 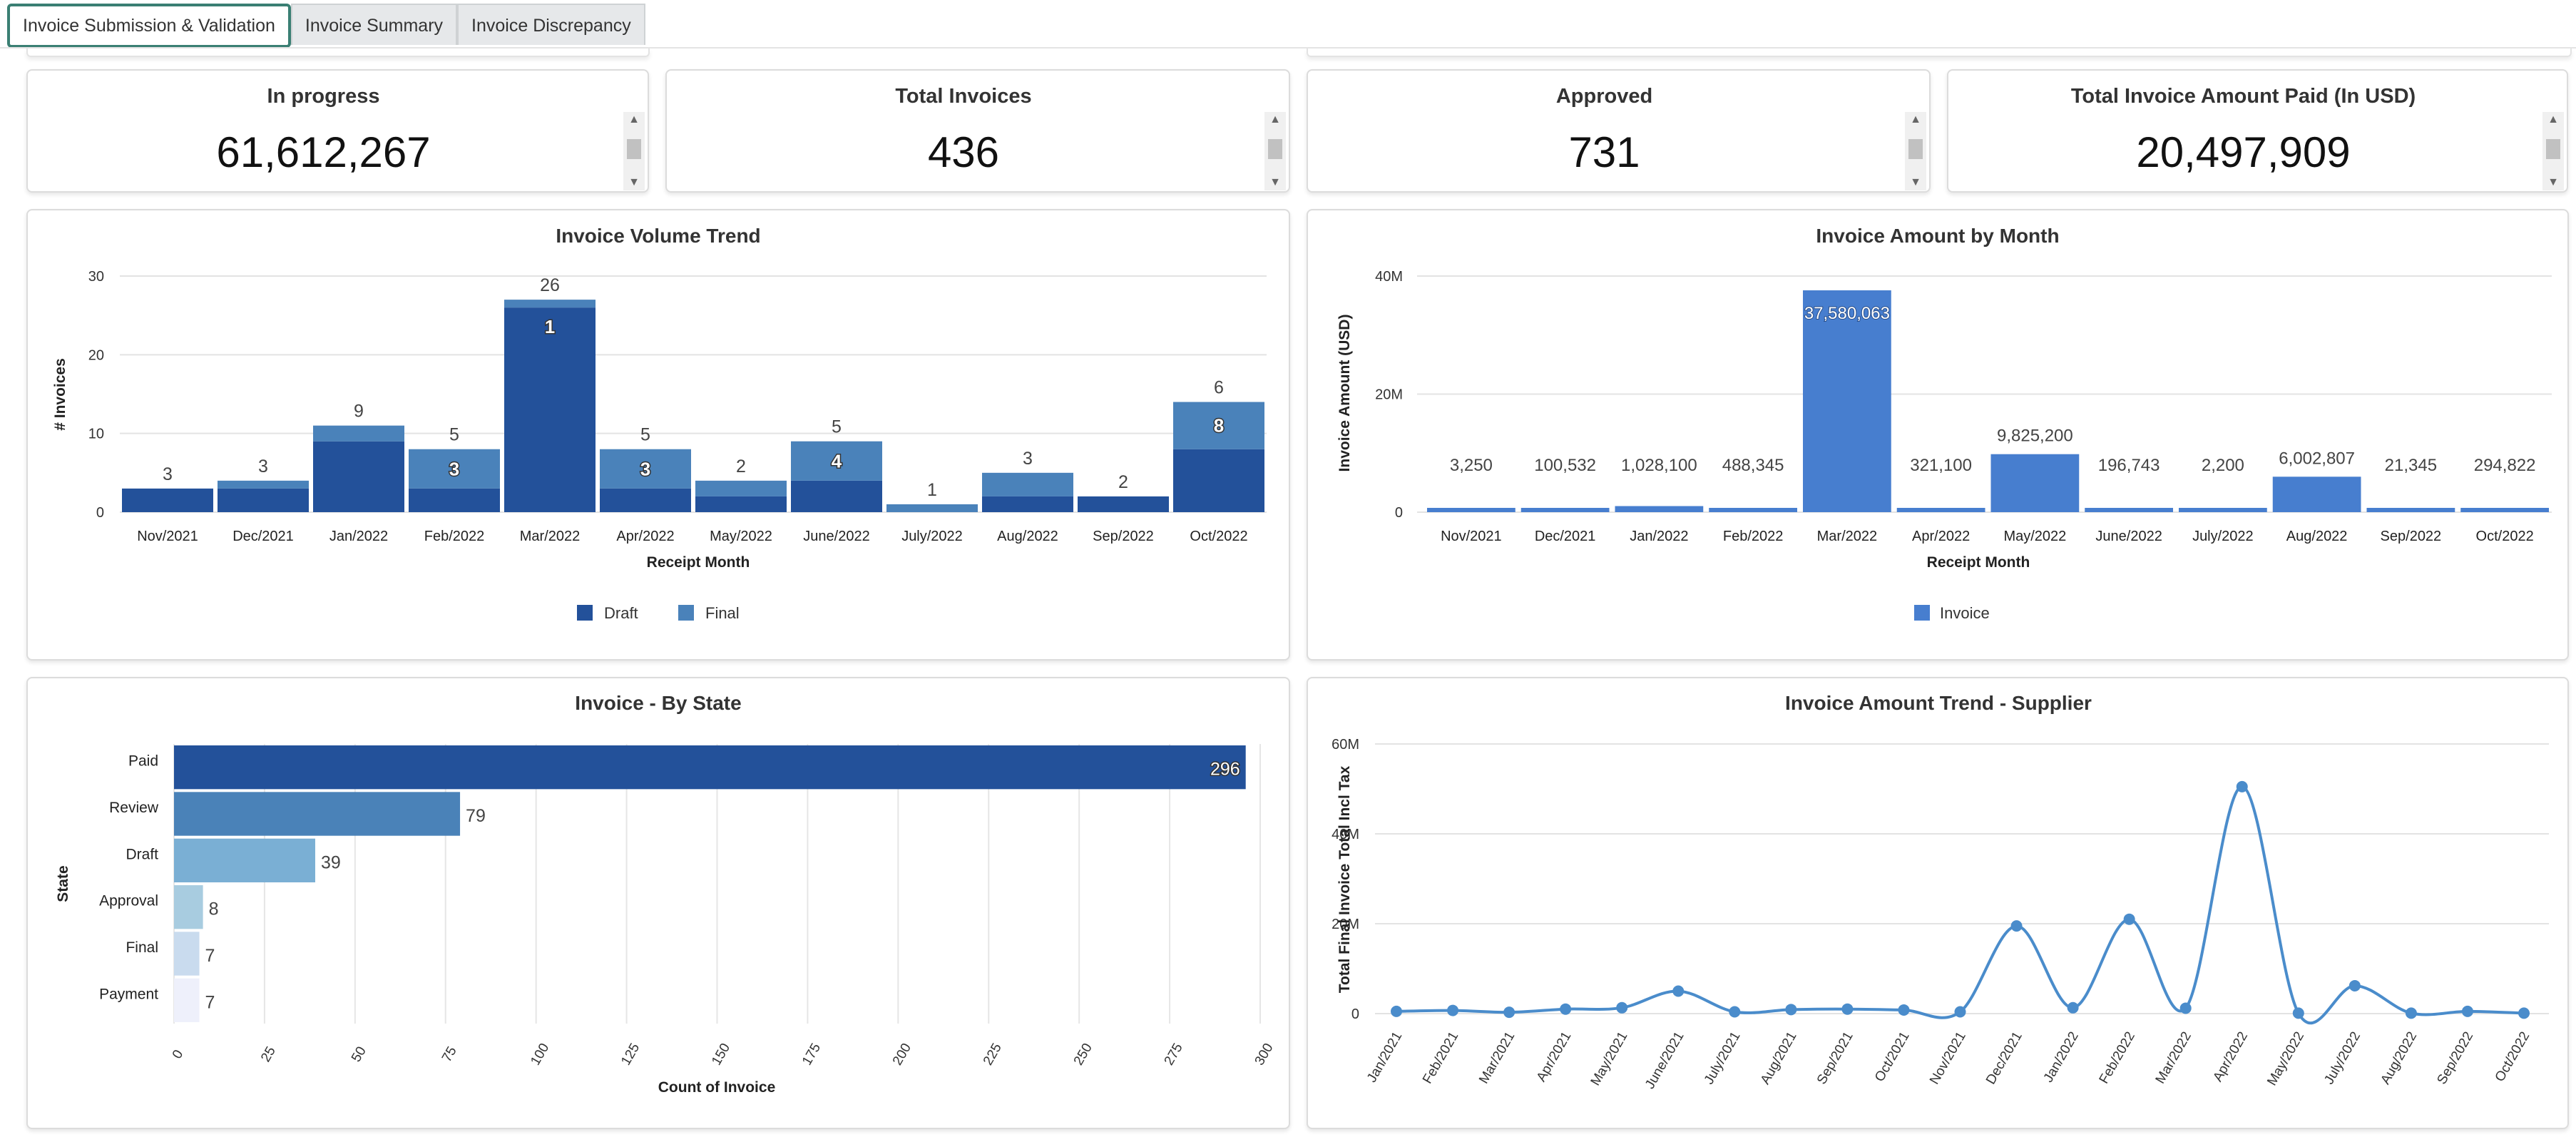 I want to click on x-tick-label: 175, so click(x=811, y=1054).